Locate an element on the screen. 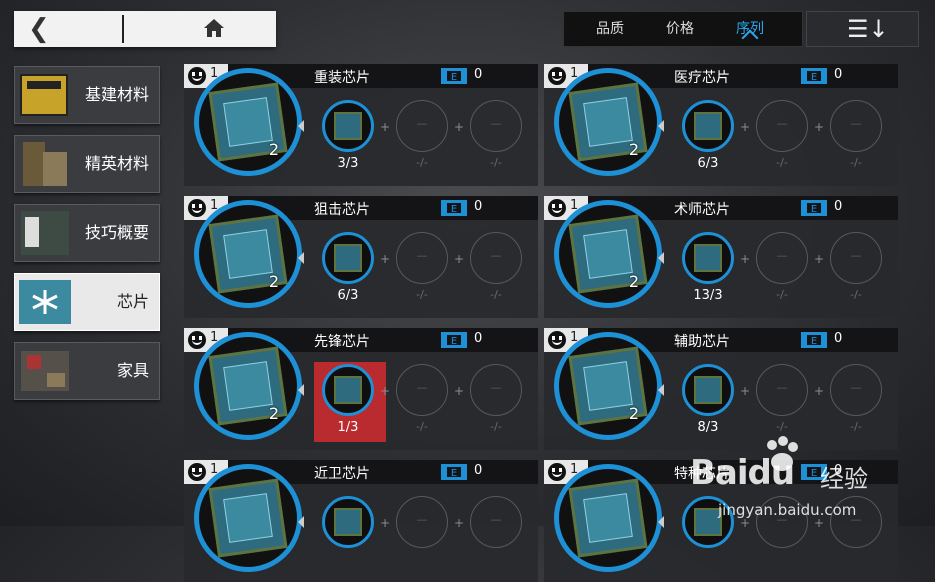 The width and height of the screenshot is (935, 582). sidebar-item-label: 家具 is located at coordinates (132, 370).